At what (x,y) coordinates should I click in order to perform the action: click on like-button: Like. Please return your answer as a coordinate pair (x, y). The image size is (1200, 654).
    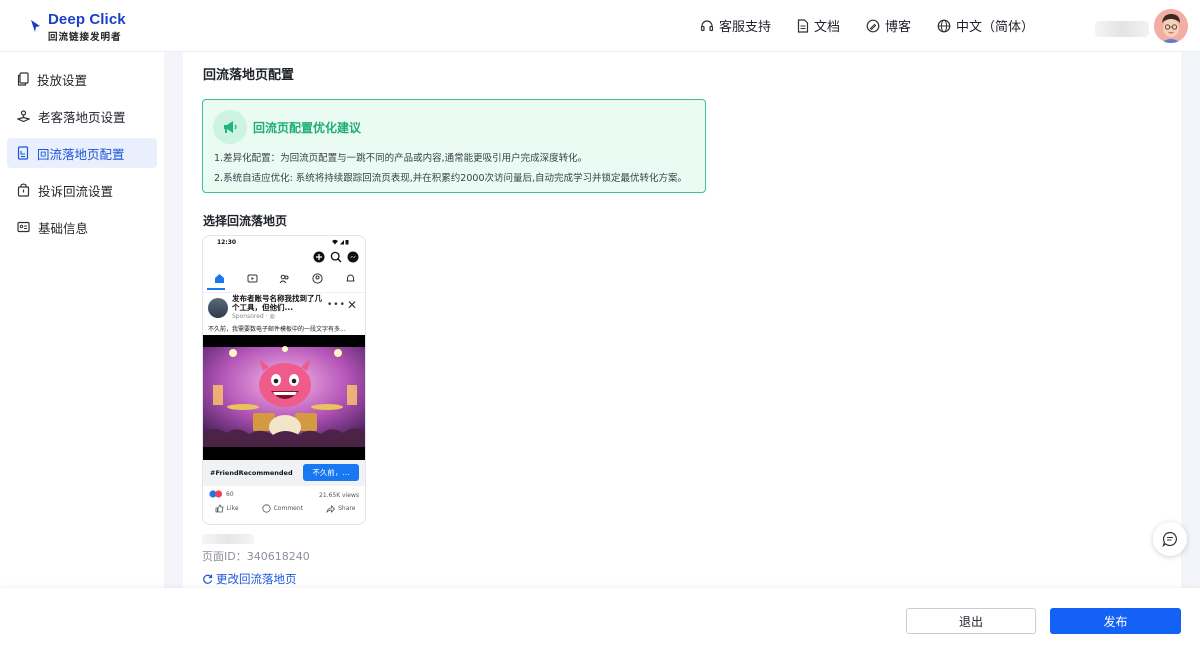
    Looking at the image, I should click on (227, 508).